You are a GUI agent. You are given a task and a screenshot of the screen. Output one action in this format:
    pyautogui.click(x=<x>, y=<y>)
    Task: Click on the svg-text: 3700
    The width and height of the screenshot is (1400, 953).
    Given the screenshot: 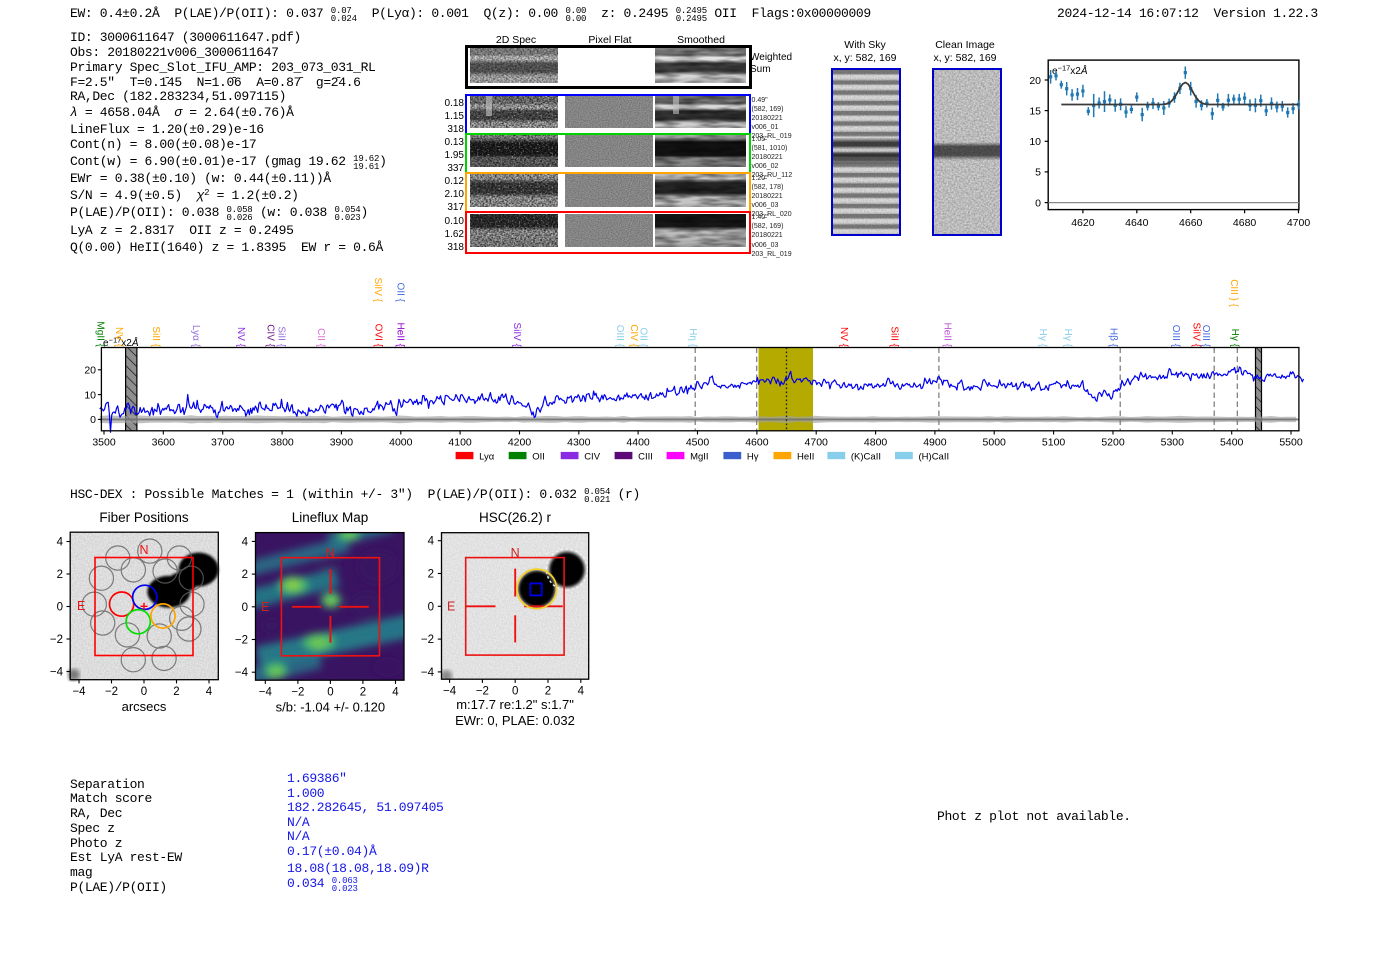 What is the action you would take?
    pyautogui.click(x=223, y=443)
    